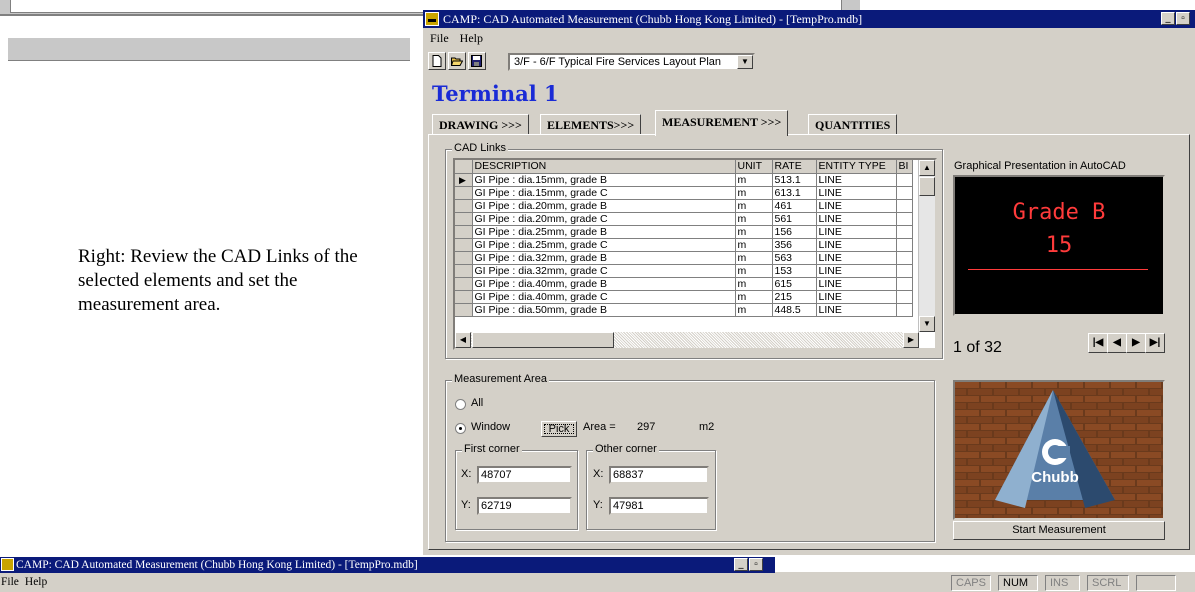  Describe the element at coordinates (437, 61) in the screenshot. I see `new-button` at that location.